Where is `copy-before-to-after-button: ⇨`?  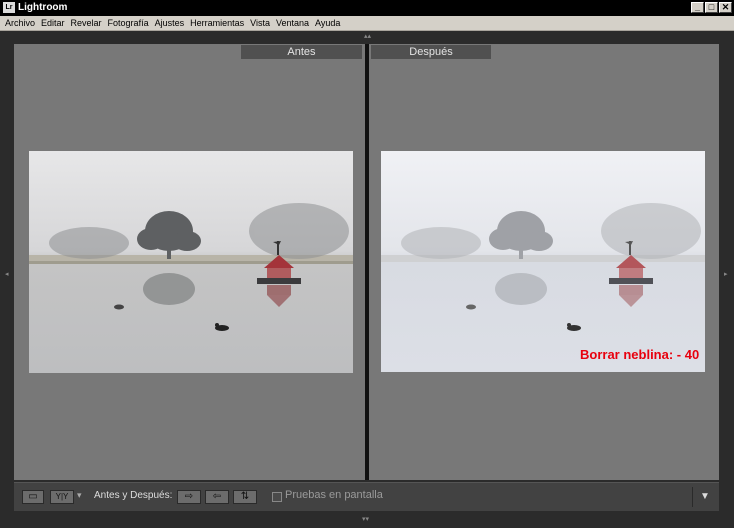
copy-before-to-after-button: ⇨ is located at coordinates (189, 497).